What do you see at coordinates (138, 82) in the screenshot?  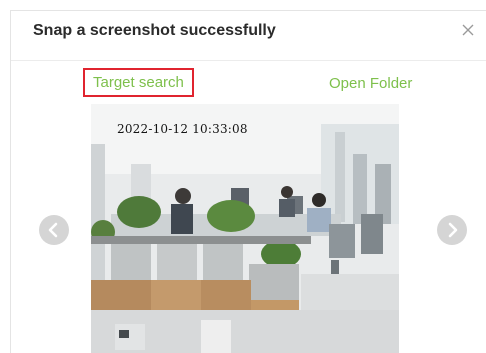 I see `target-search-link: Target search` at bounding box center [138, 82].